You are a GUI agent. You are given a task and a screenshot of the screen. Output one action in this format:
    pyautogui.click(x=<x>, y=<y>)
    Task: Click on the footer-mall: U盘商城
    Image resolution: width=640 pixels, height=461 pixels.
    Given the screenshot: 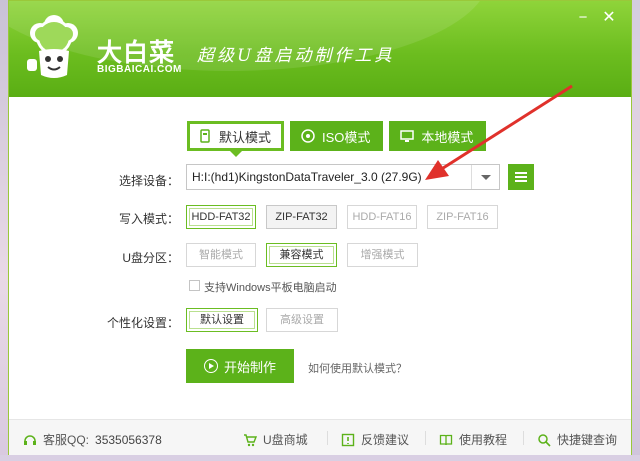 What is the action you would take?
    pyautogui.click(x=275, y=439)
    